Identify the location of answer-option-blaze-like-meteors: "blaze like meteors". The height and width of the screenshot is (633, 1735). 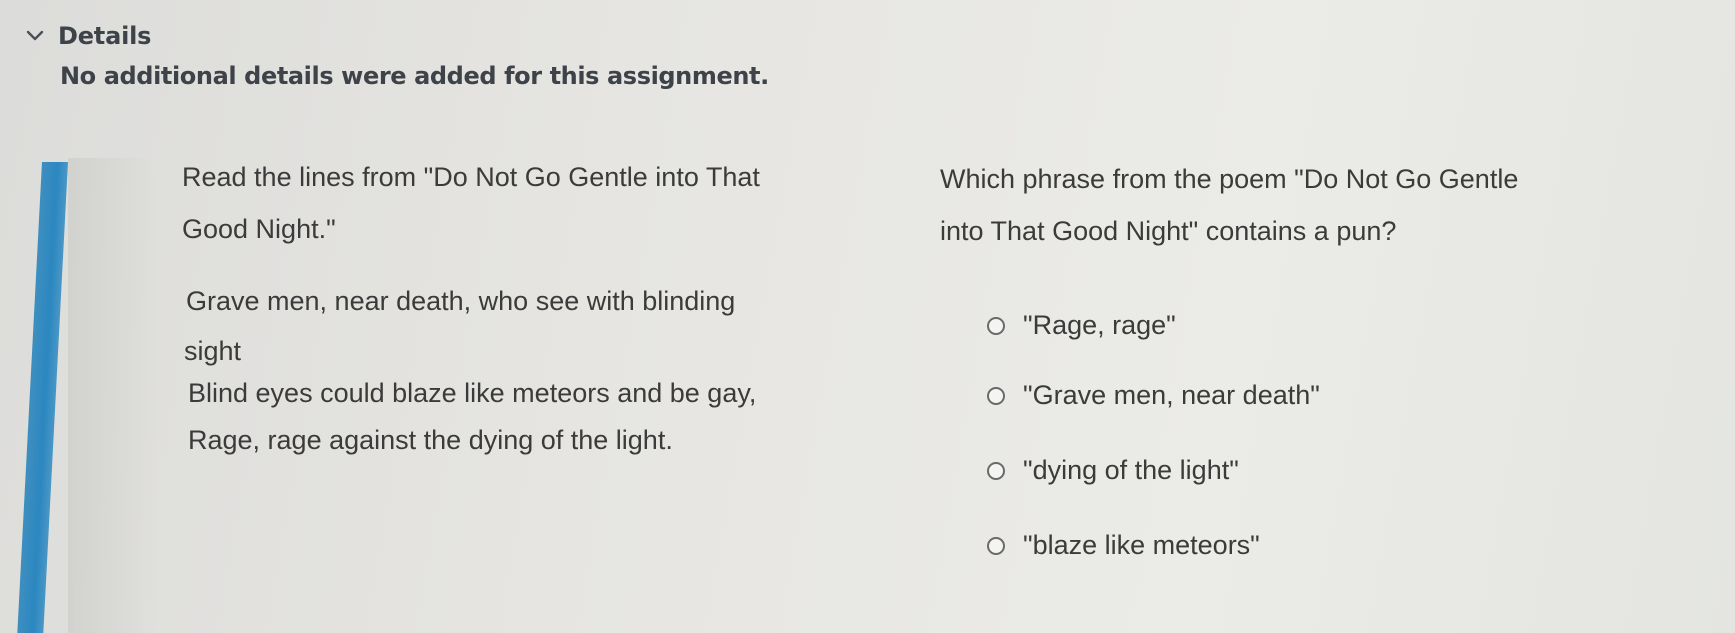
(1123, 545).